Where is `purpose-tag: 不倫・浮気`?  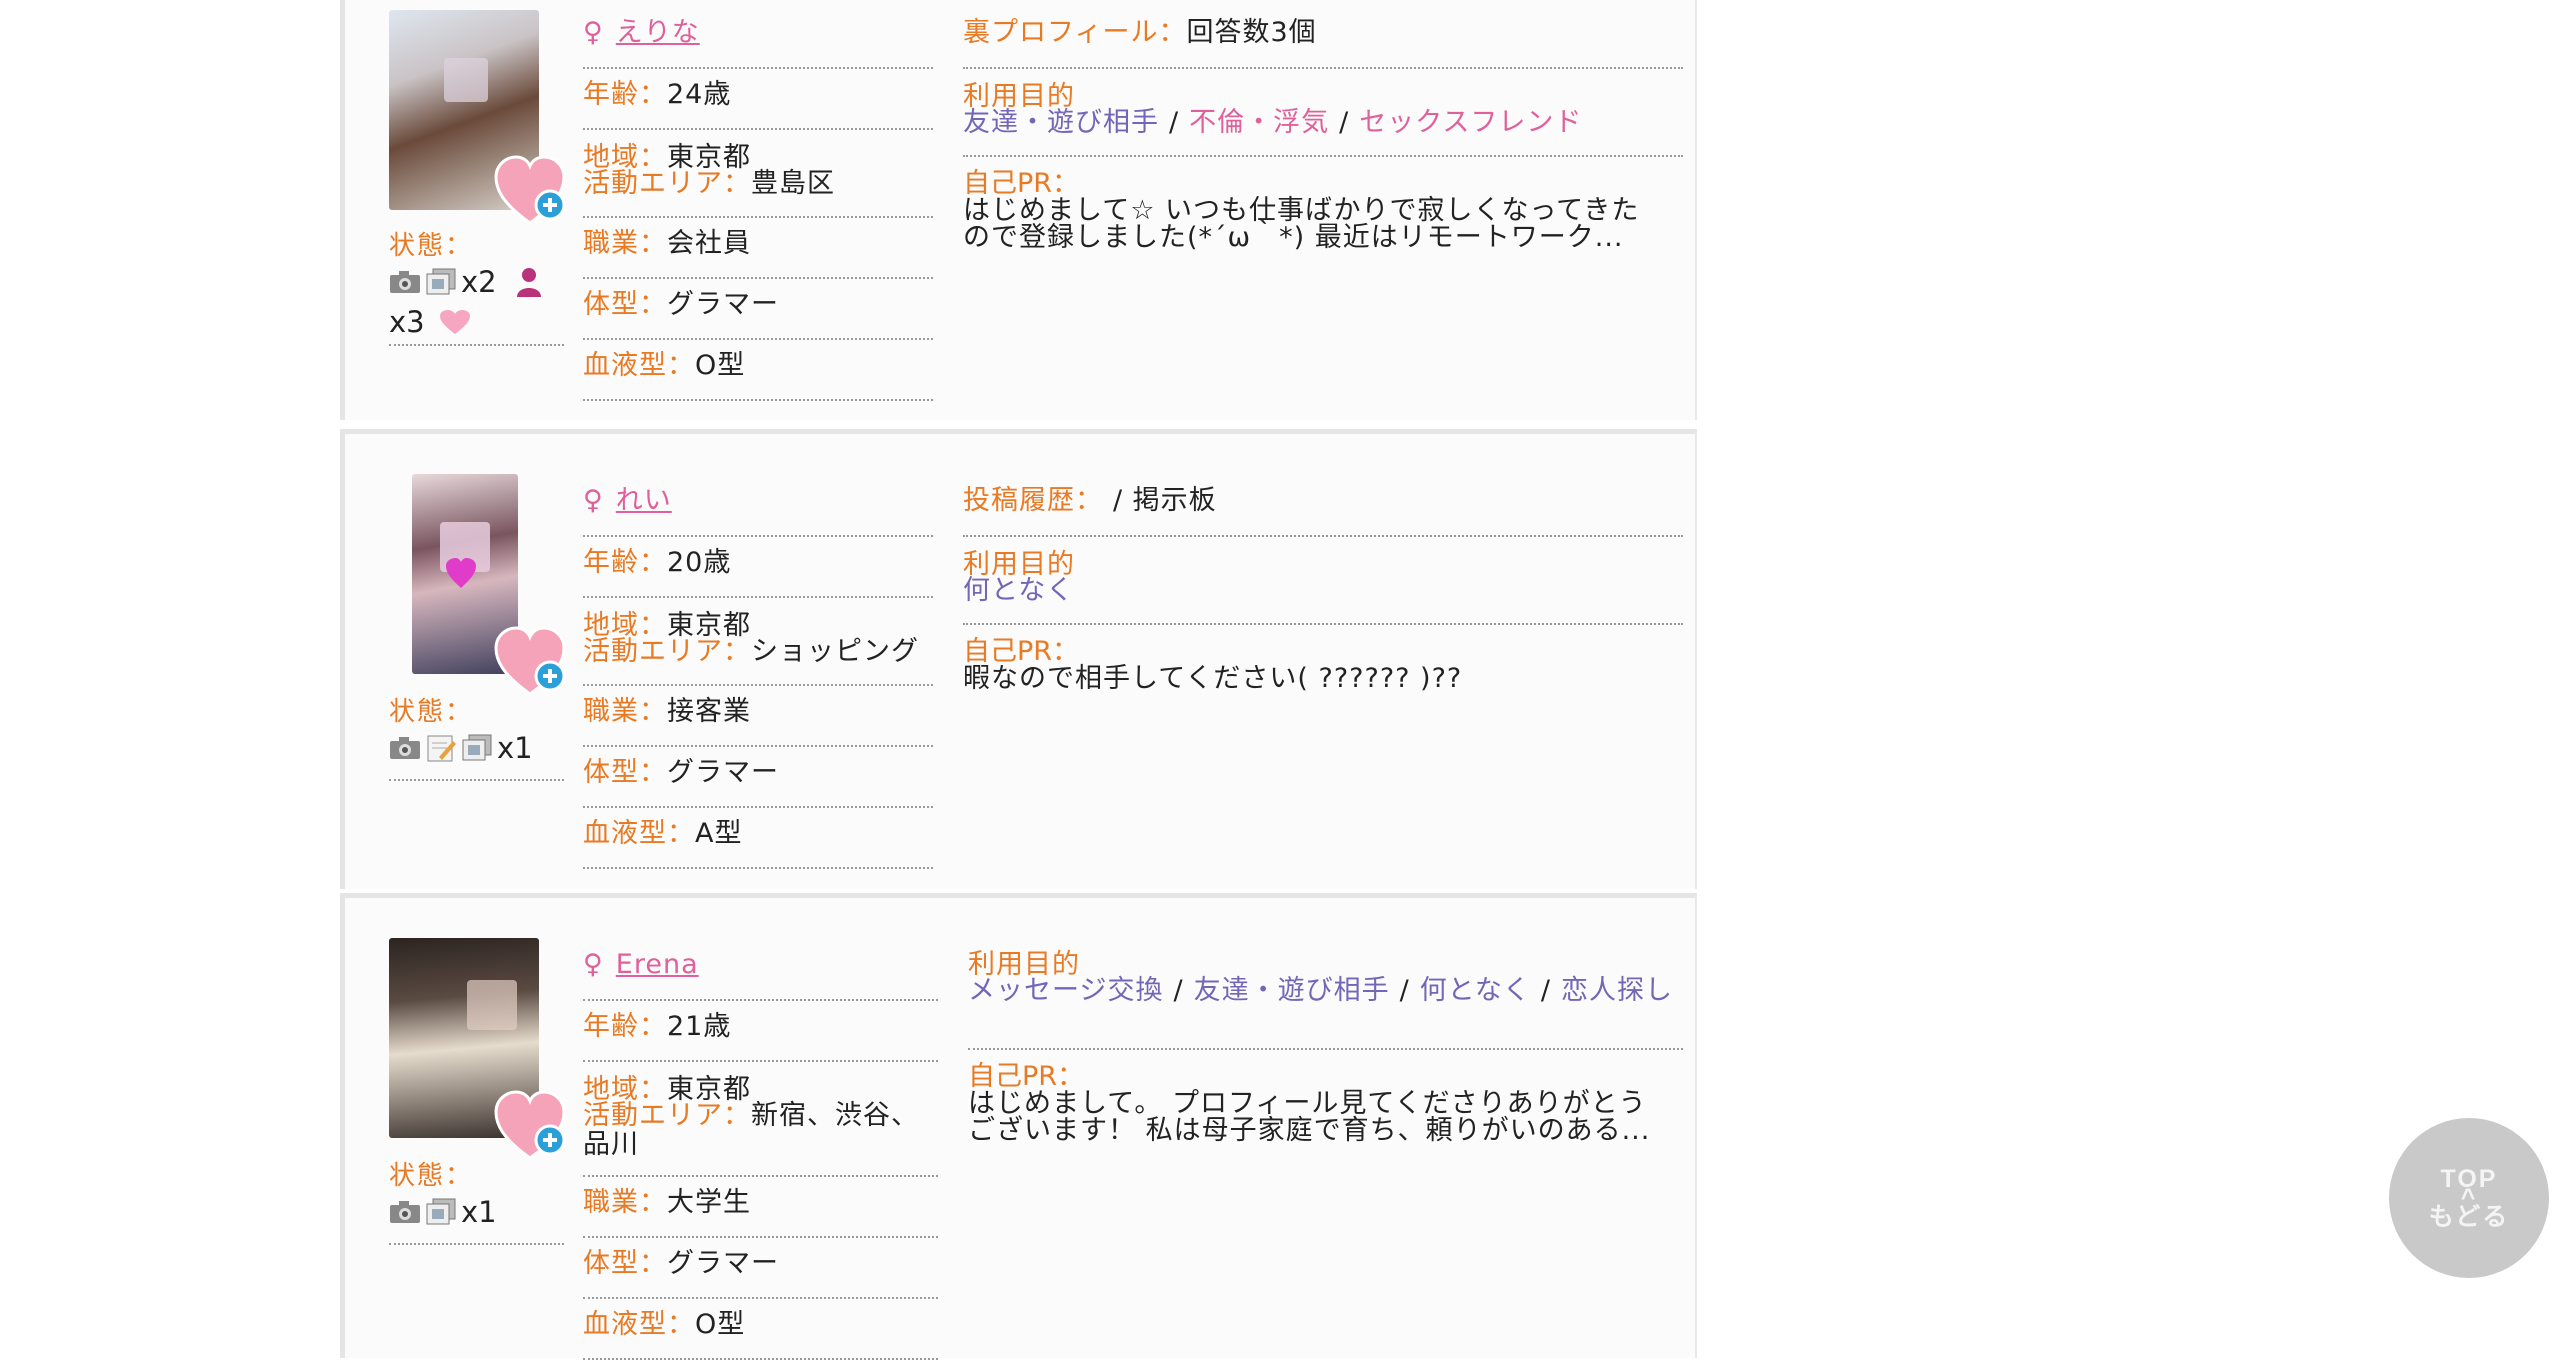
purpose-tag: 不倫・浮気 is located at coordinates (1259, 122).